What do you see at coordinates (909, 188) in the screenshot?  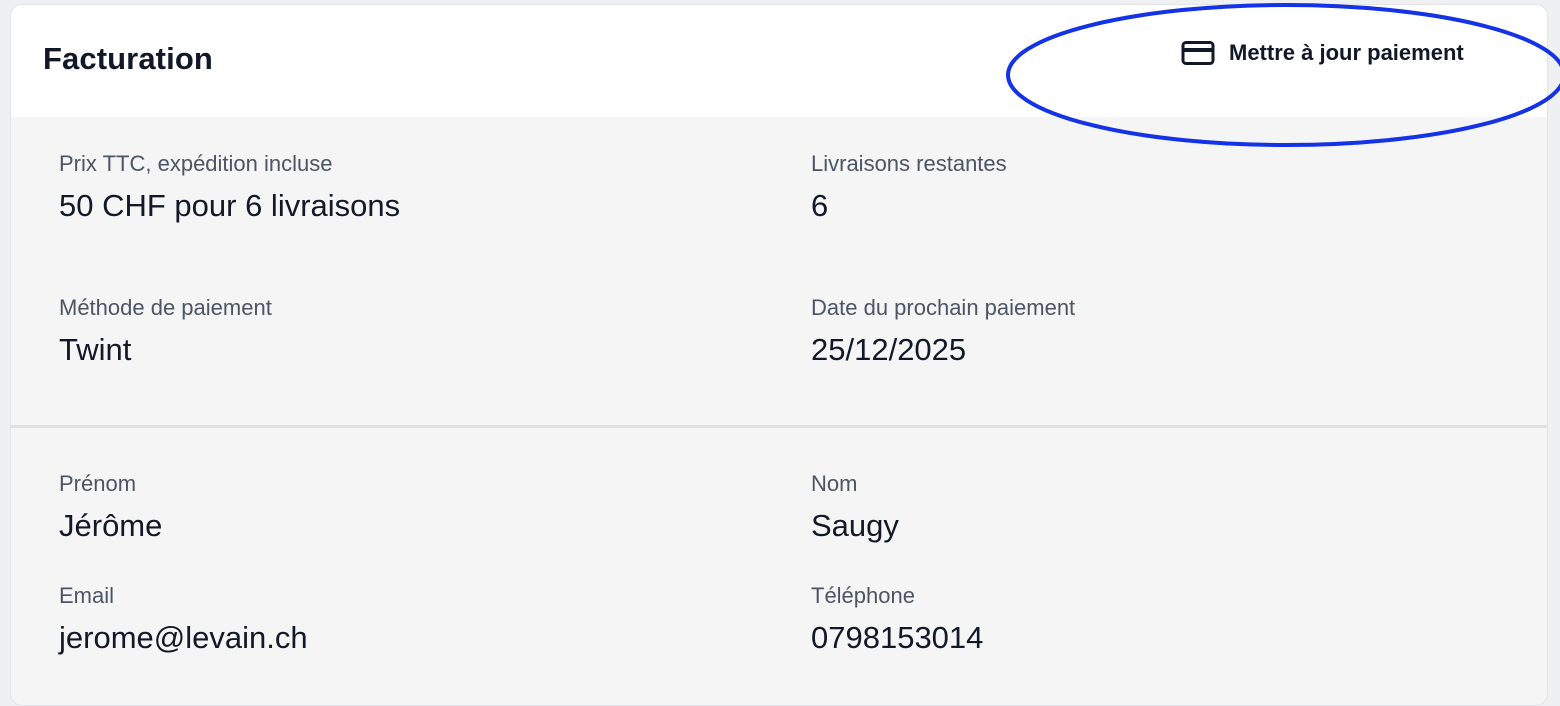 I see `field-remaining-deliveries: Livraisons restantes 6` at bounding box center [909, 188].